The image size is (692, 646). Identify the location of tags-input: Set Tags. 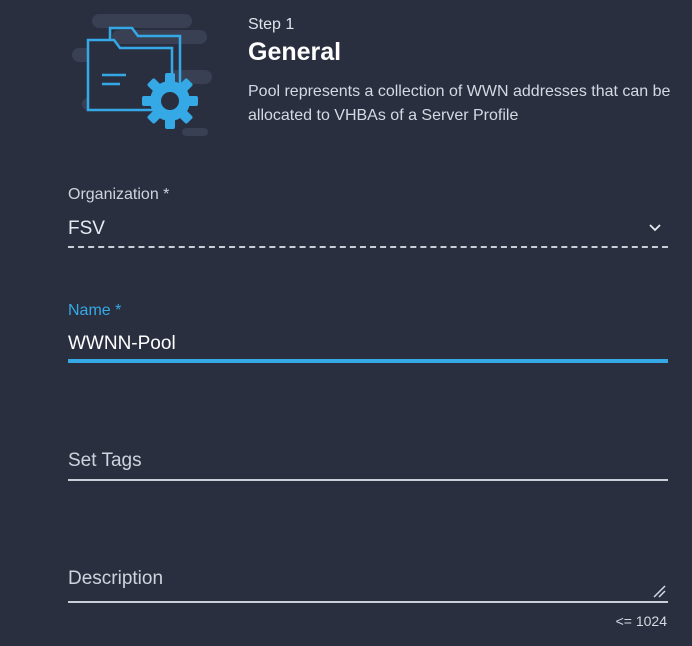
(105, 461).